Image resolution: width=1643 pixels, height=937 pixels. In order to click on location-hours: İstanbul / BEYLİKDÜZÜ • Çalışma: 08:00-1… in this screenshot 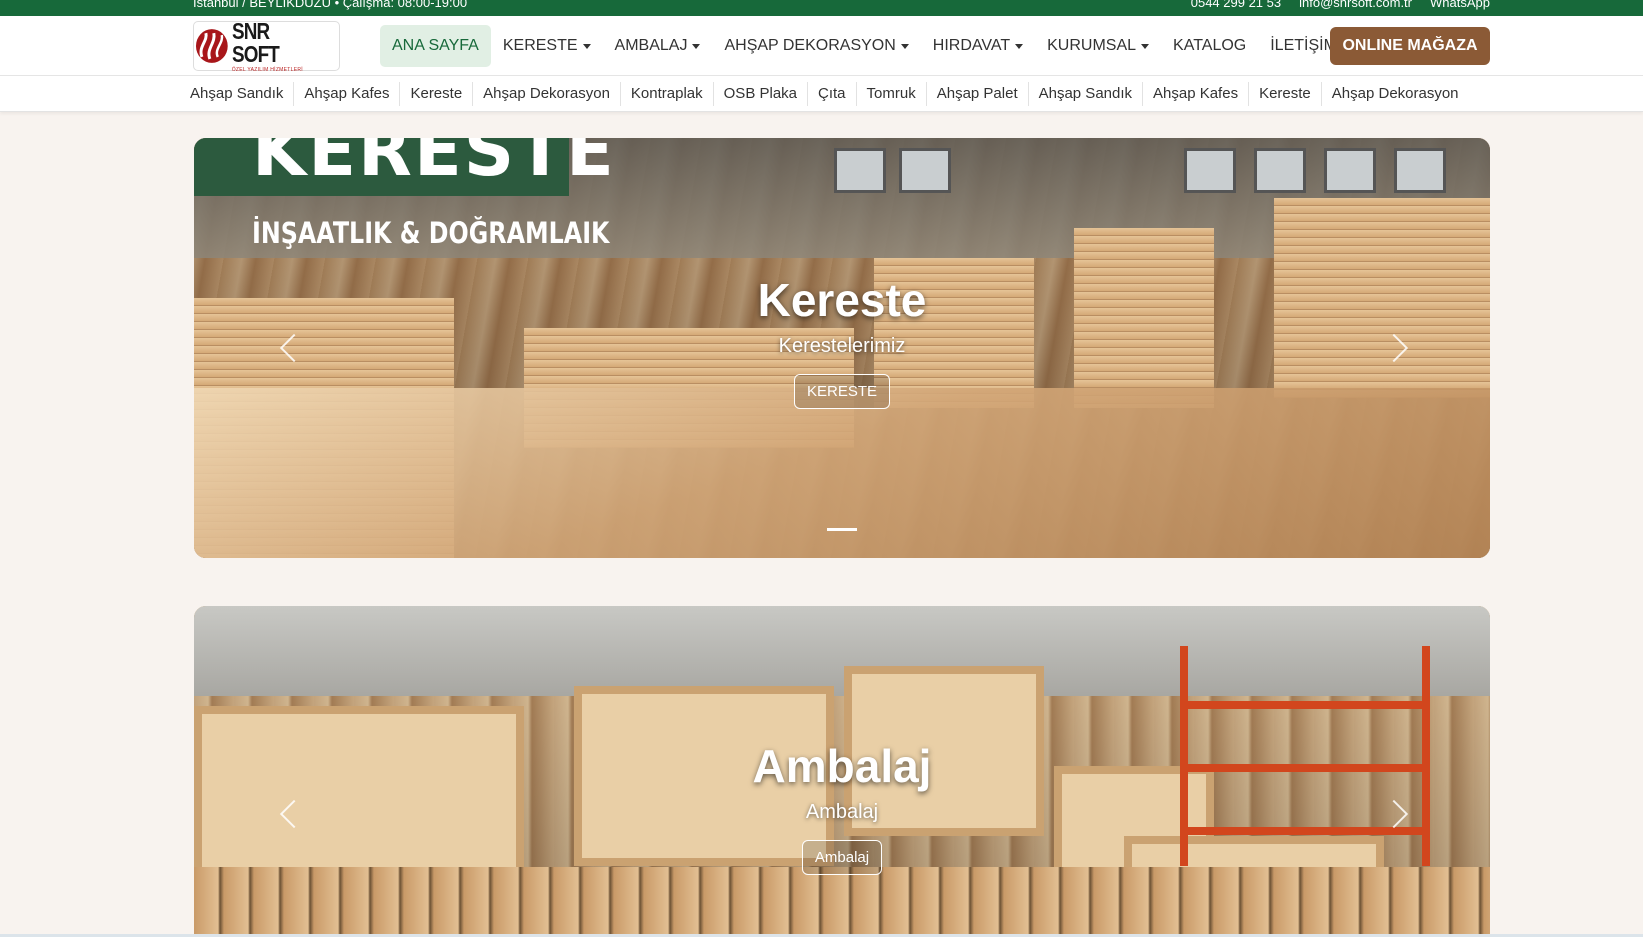, I will do `click(330, 5)`.